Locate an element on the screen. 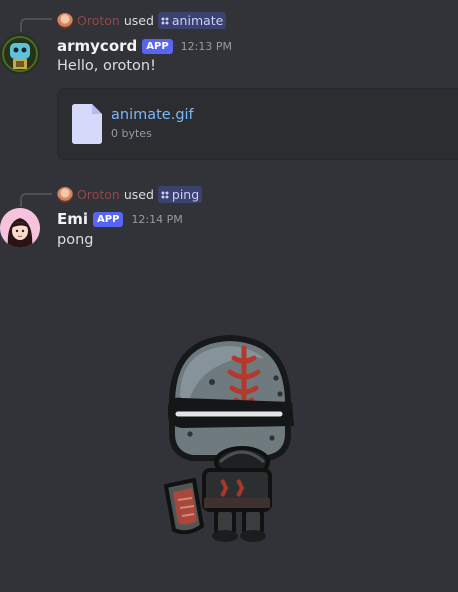 The image size is (458, 592). emi-avatar-art is located at coordinates (20, 228).